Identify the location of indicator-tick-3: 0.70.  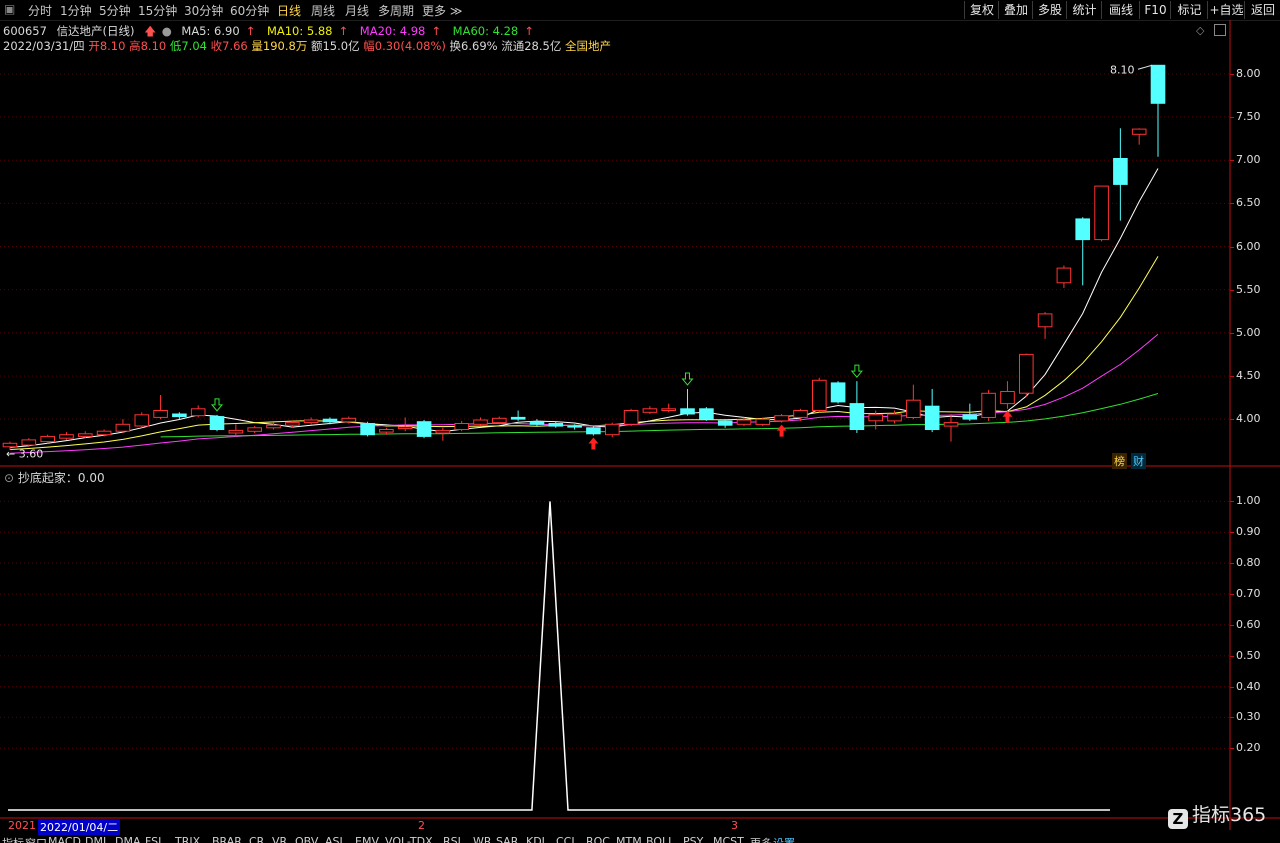
(1245, 593).